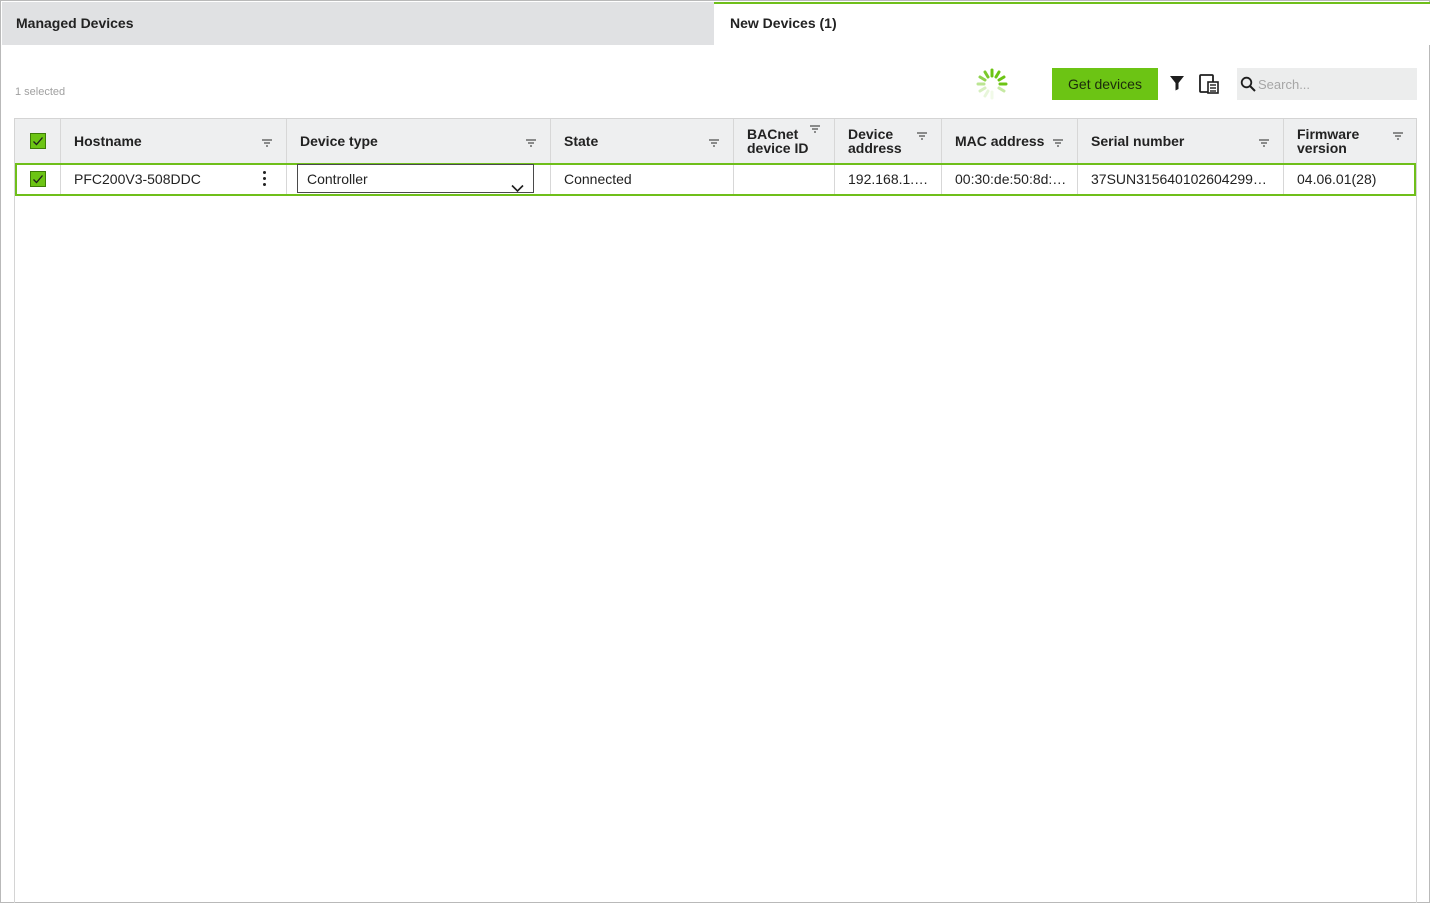 The height and width of the screenshot is (903, 1430). Describe the element at coordinates (642, 141) in the screenshot. I see `column-header-state: State` at that location.